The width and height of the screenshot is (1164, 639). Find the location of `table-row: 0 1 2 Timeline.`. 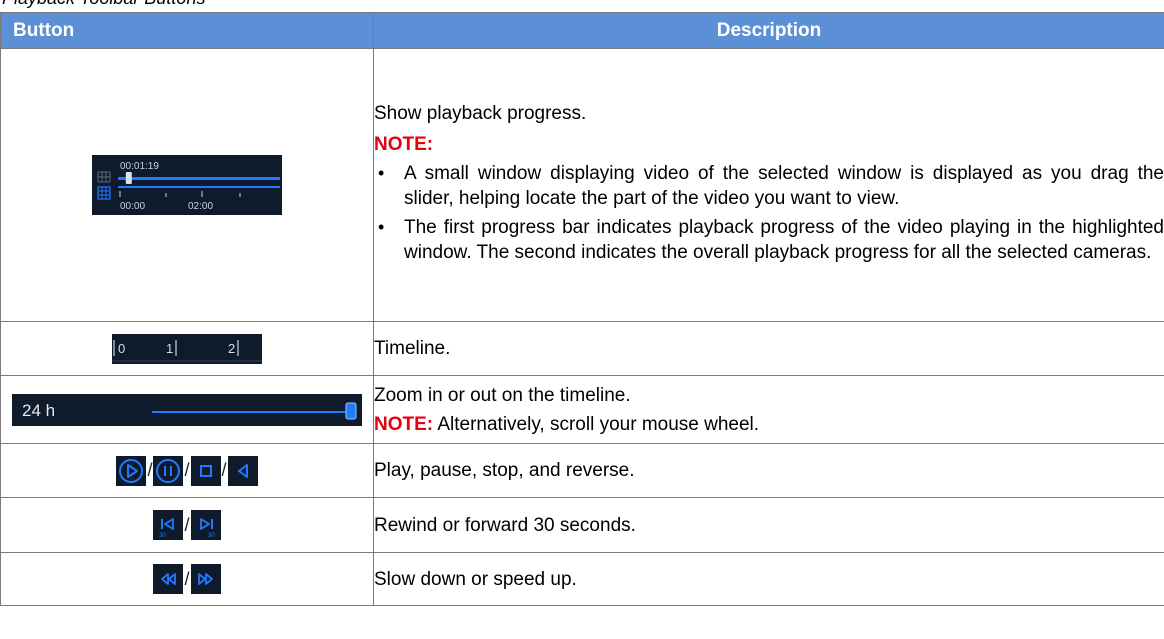

table-row: 0 1 2 Timeline. is located at coordinates (582, 348).